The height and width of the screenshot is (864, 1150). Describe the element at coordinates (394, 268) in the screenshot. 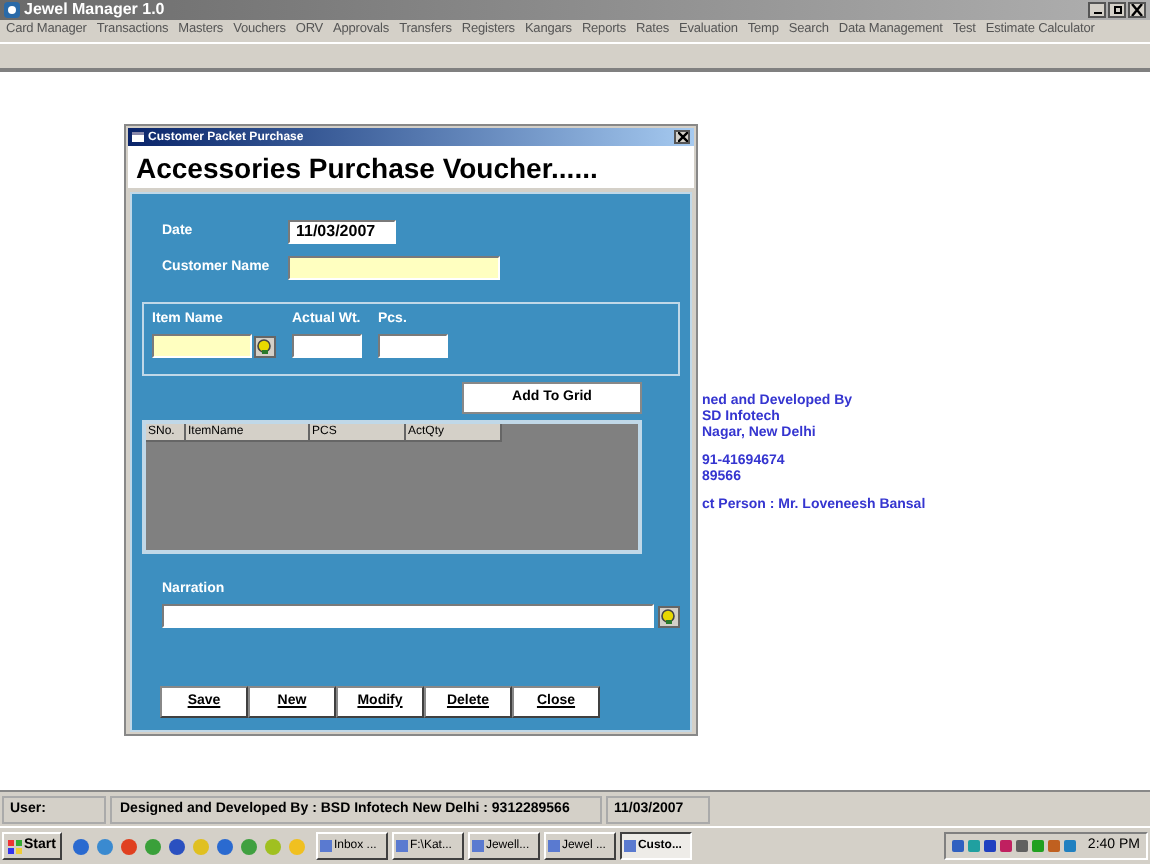

I see `customer-name-field` at that location.